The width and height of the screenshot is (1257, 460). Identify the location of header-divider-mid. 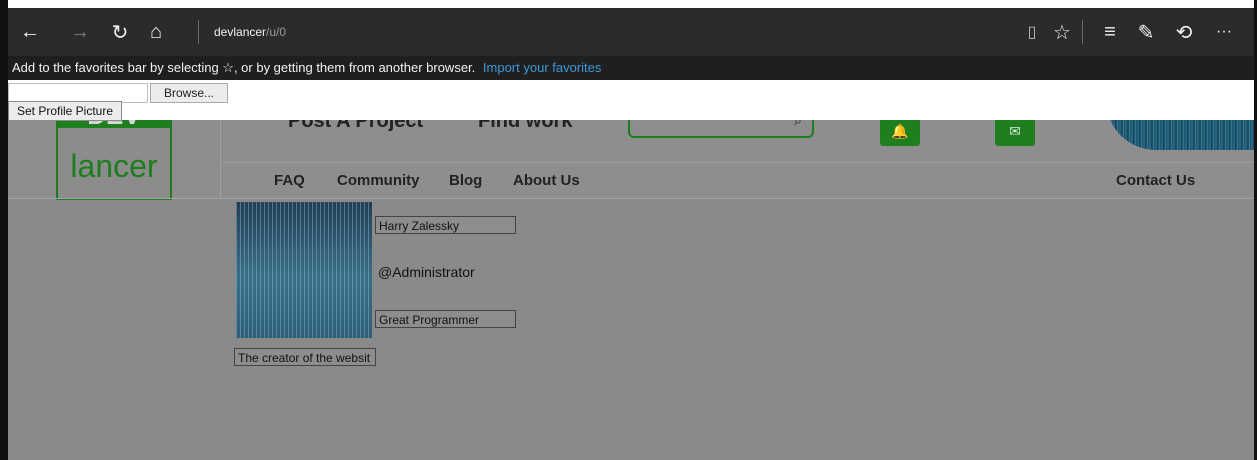
(737, 162).